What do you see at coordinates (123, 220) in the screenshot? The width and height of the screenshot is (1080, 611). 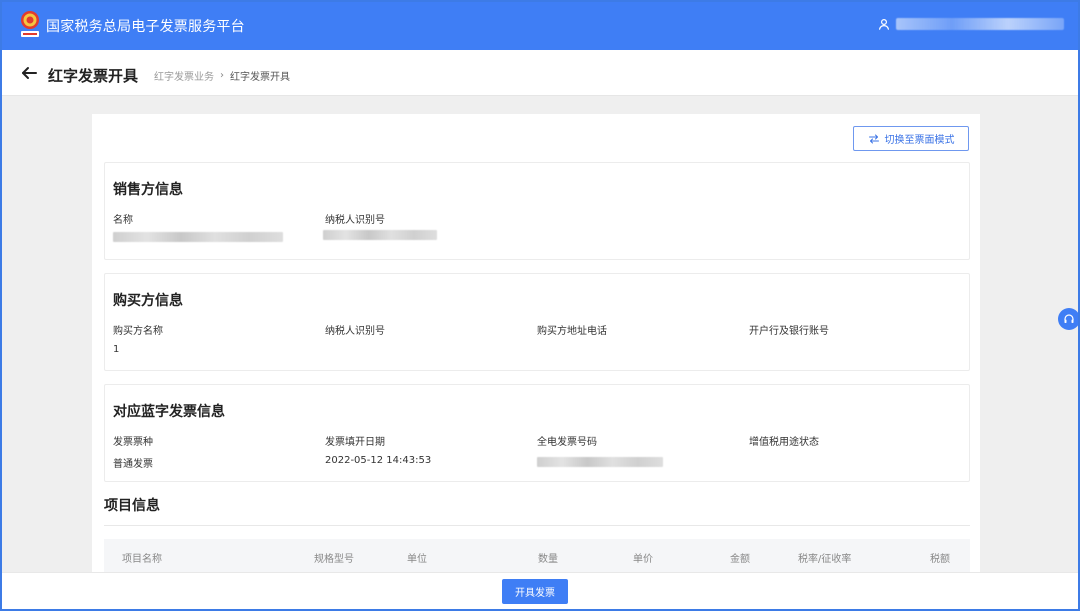 I see `seller-name-label: 名称` at bounding box center [123, 220].